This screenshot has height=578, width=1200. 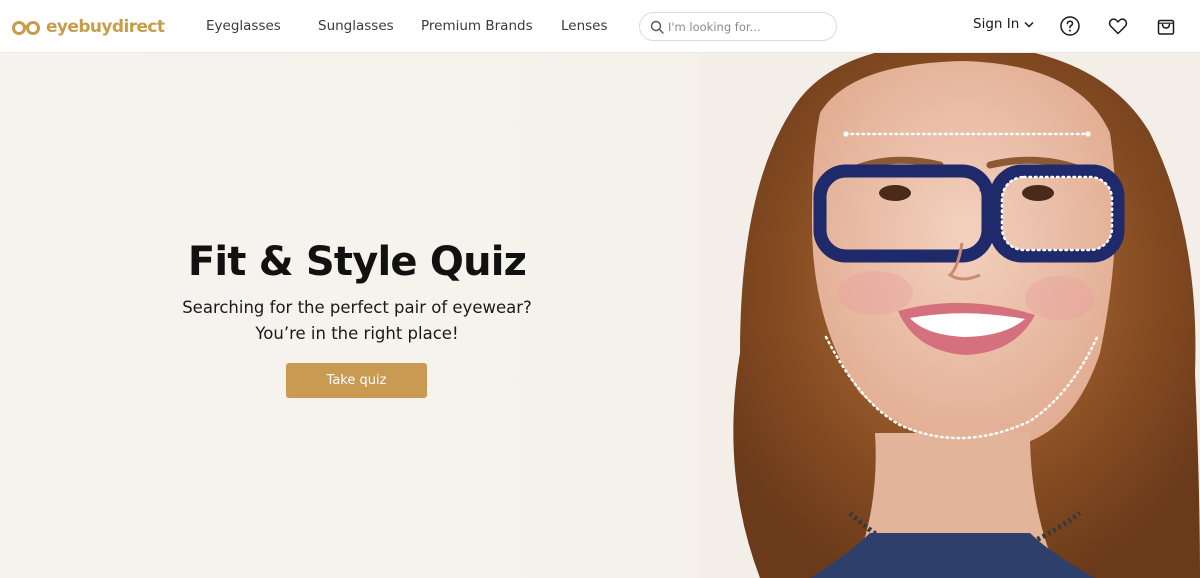 What do you see at coordinates (748, 26) in the screenshot?
I see `search-input` at bounding box center [748, 26].